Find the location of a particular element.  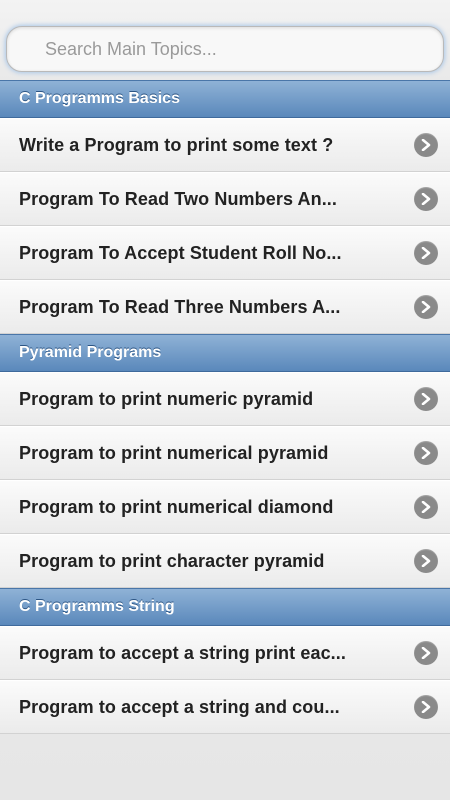

list-divider-pyramid: Pyramid Programs is located at coordinates (225, 353).